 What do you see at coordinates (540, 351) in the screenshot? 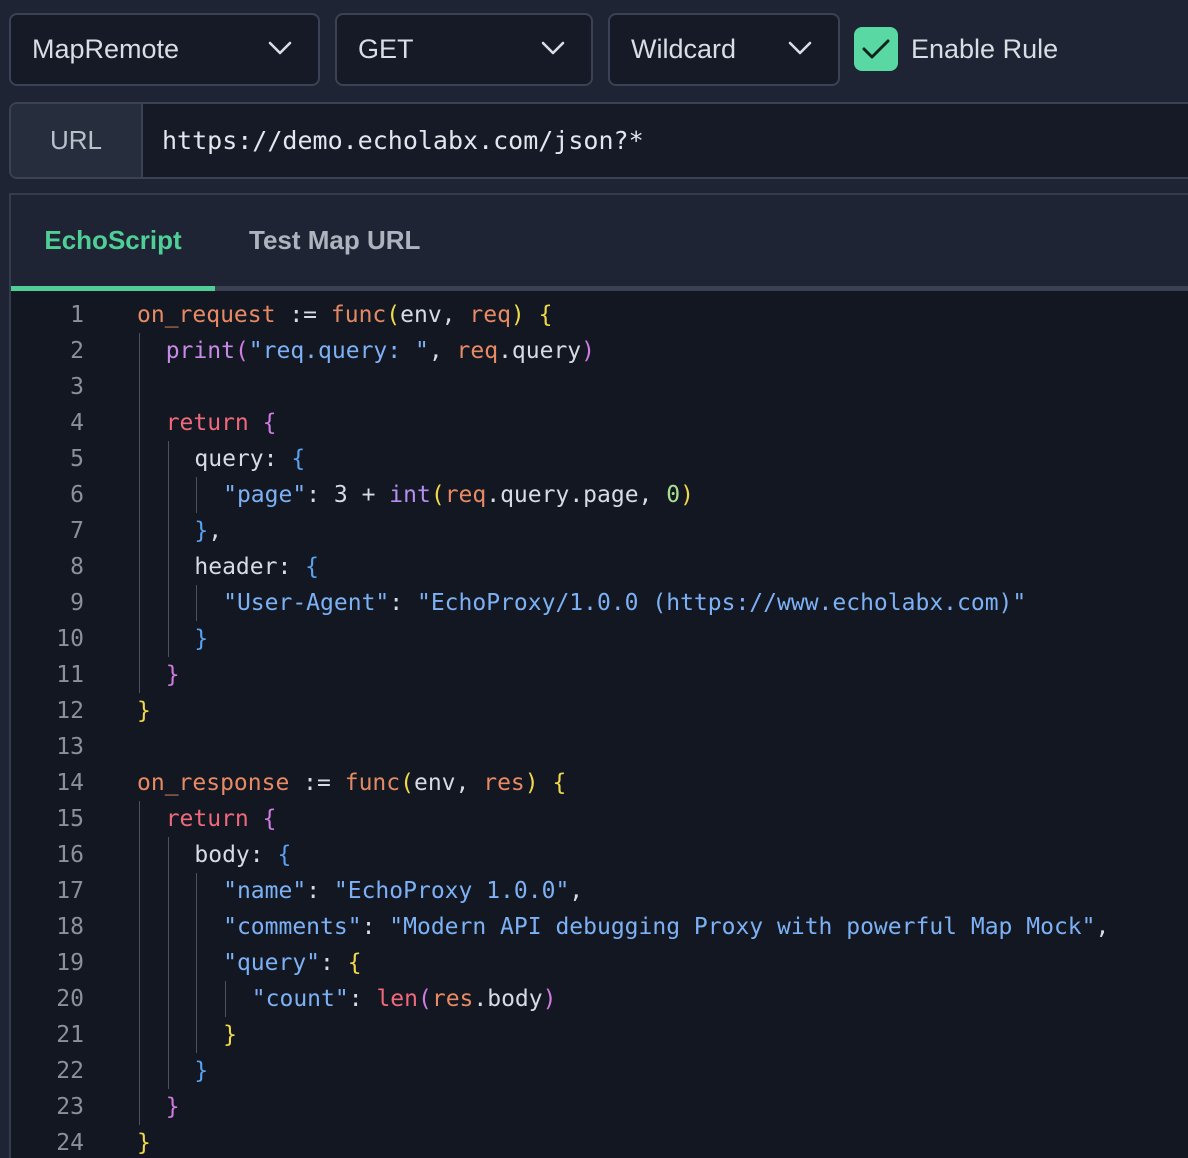
I see `code-token: .query` at bounding box center [540, 351].